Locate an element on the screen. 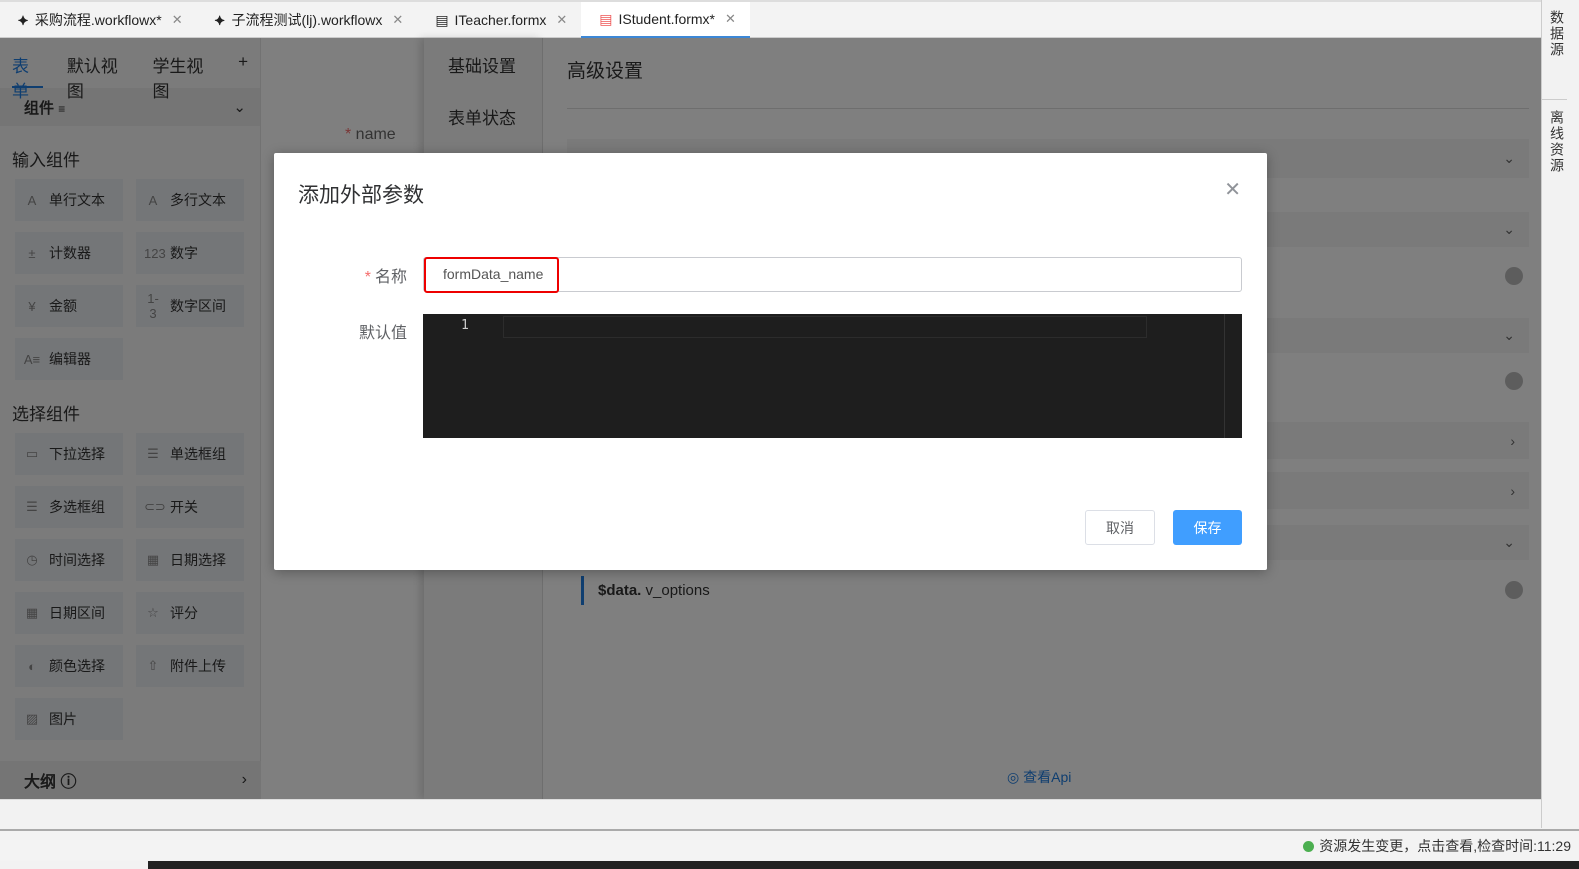 The image size is (1579, 869). cancel-button: 取消 is located at coordinates (1120, 527).